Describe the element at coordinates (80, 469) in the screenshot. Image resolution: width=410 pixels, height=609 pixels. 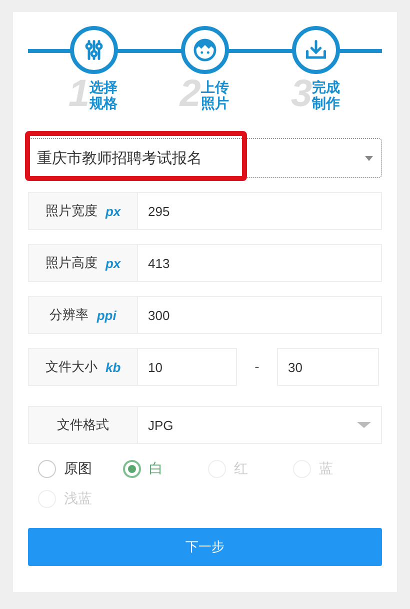
I see `radio-option: 原图` at that location.